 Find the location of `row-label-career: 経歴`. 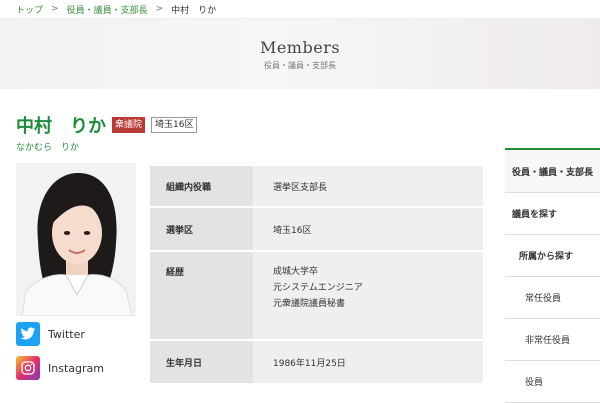

row-label-career: 経歴 is located at coordinates (201, 295).